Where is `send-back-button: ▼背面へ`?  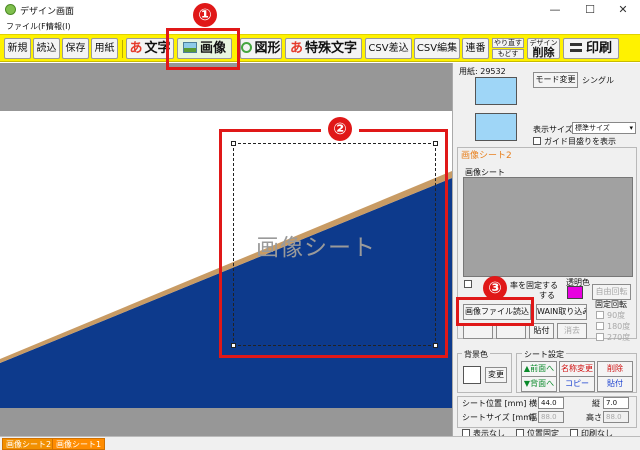 send-back-button: ▼背面へ is located at coordinates (539, 384).